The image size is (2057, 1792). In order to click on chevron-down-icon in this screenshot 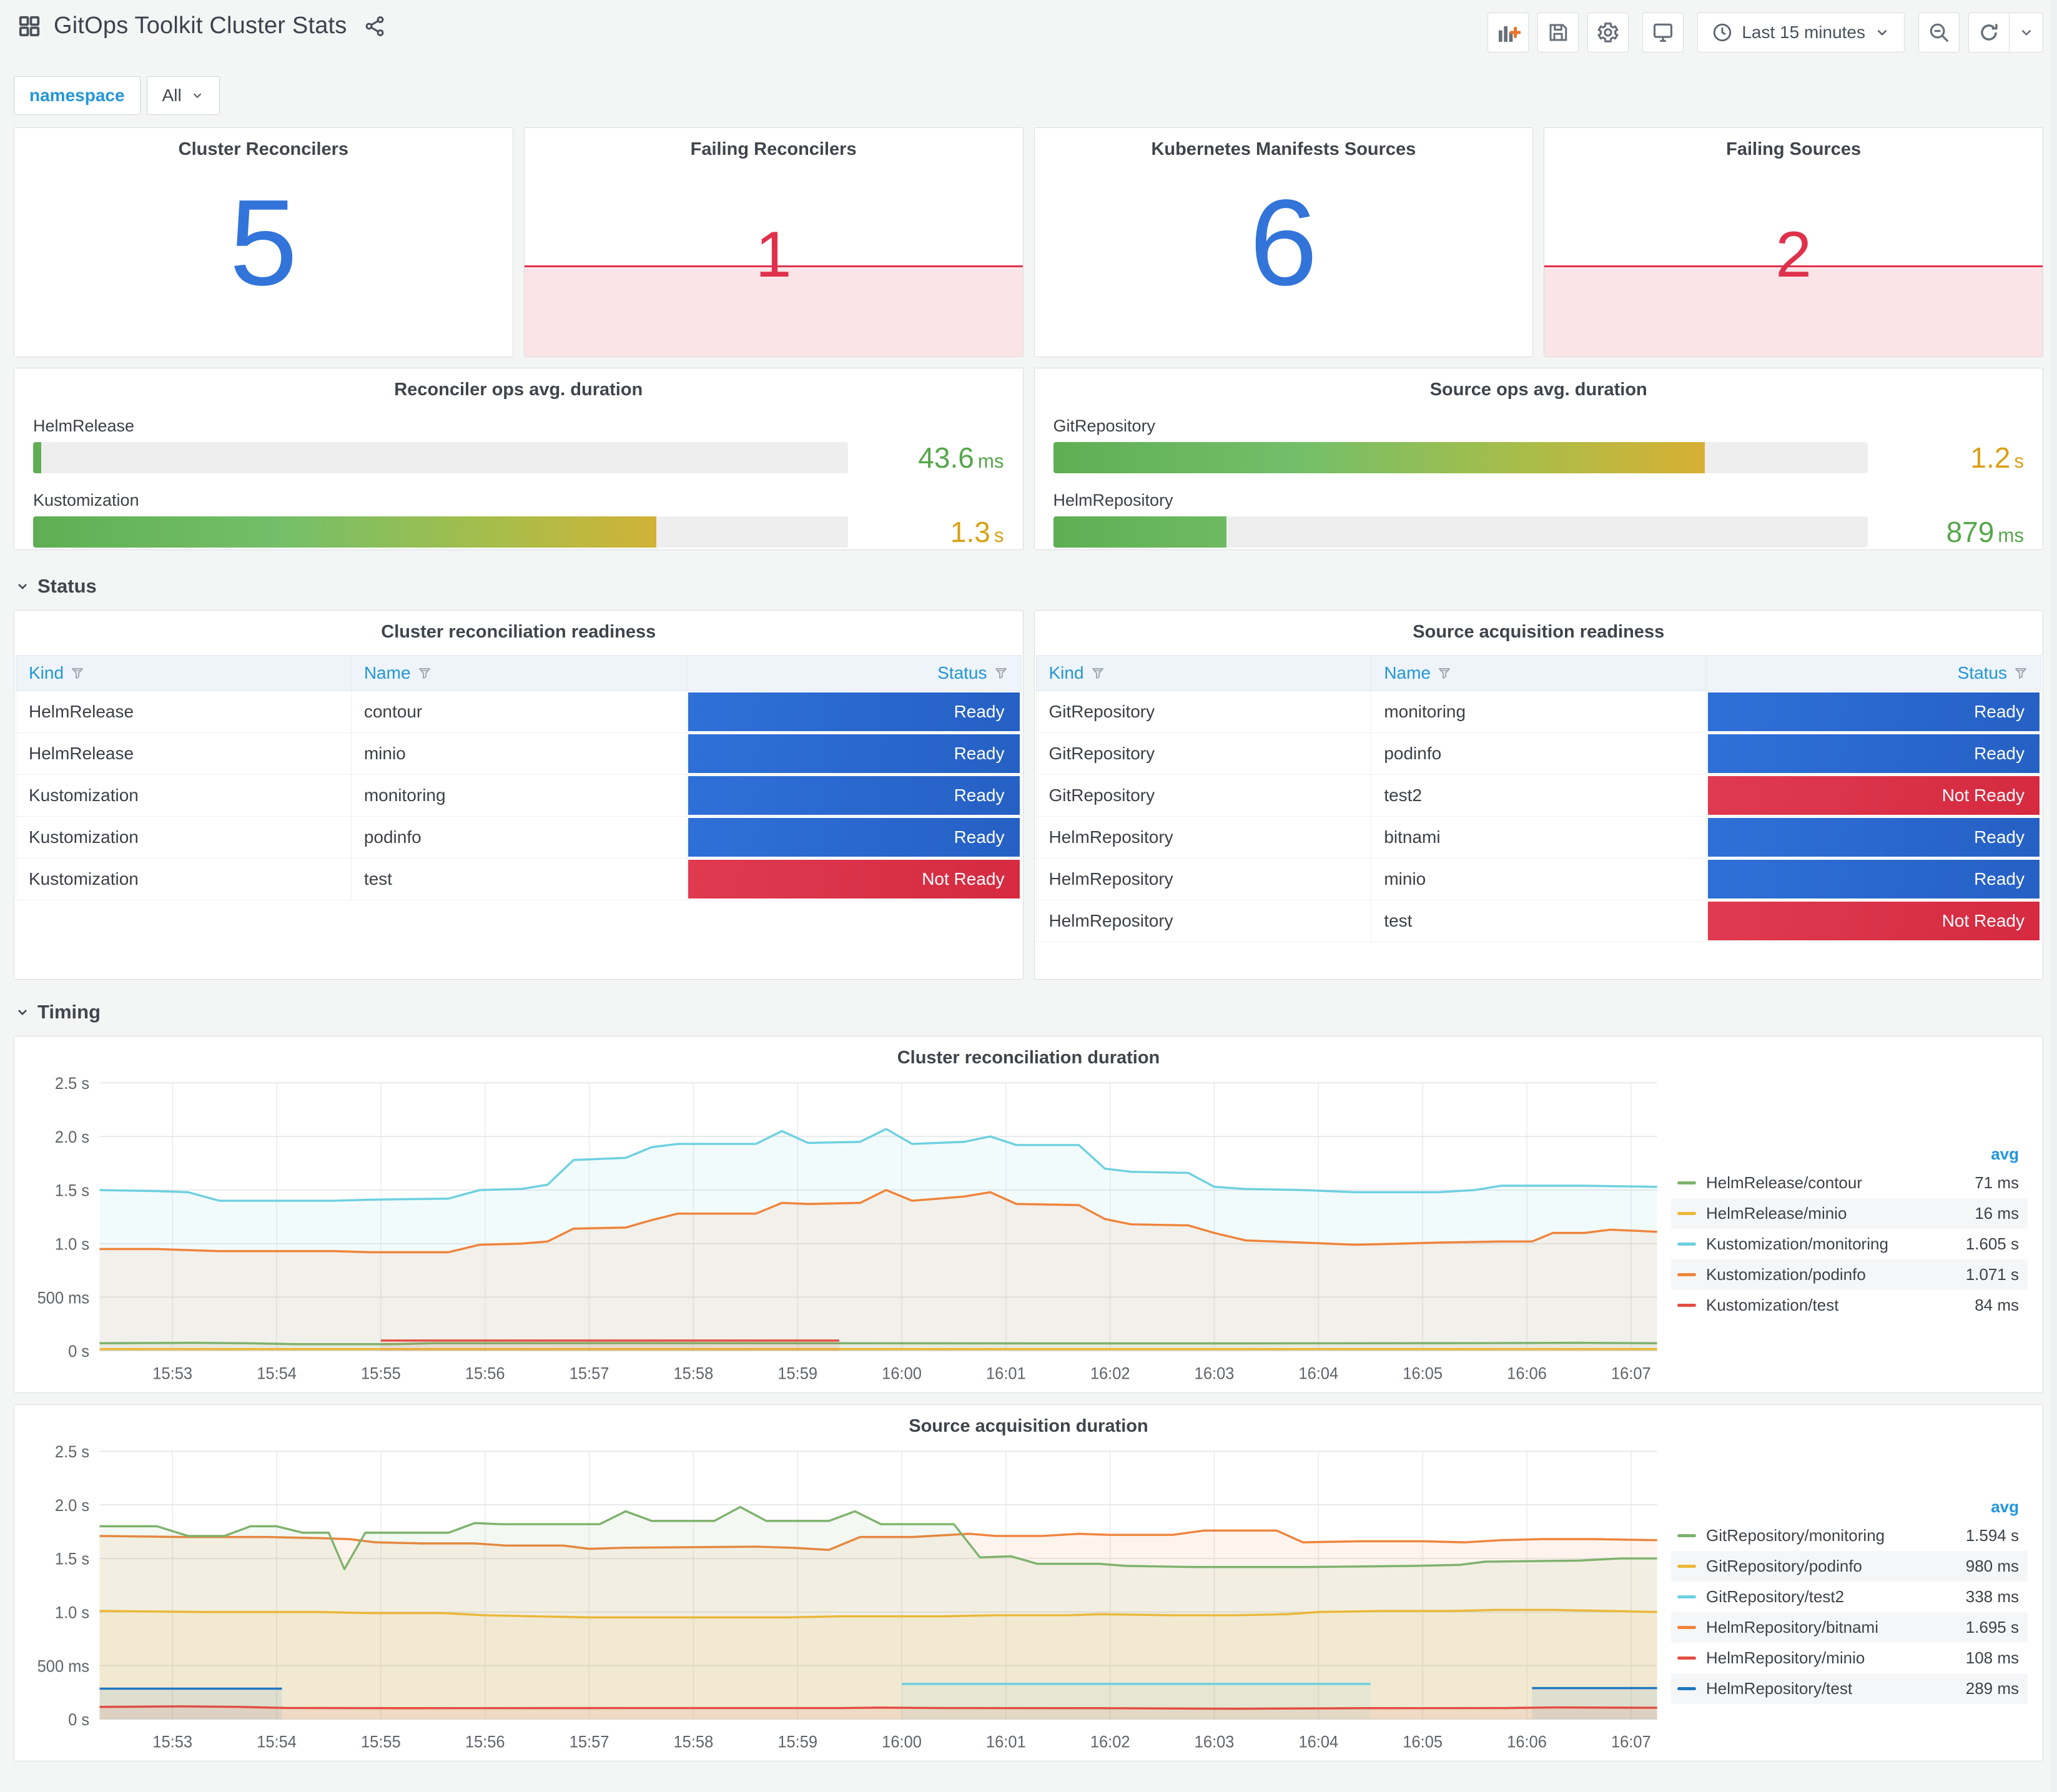, I will do `click(23, 586)`.